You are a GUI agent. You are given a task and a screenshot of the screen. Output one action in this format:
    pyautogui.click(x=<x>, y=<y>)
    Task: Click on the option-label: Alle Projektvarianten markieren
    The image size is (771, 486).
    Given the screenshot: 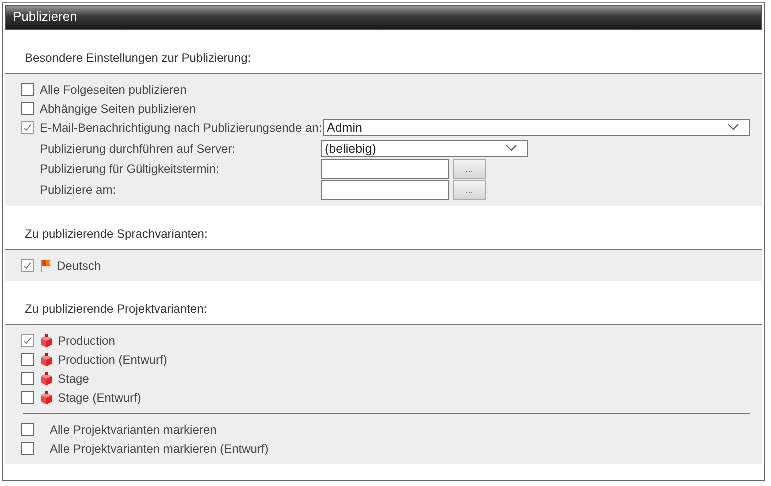 What is the action you would take?
    pyautogui.click(x=133, y=429)
    